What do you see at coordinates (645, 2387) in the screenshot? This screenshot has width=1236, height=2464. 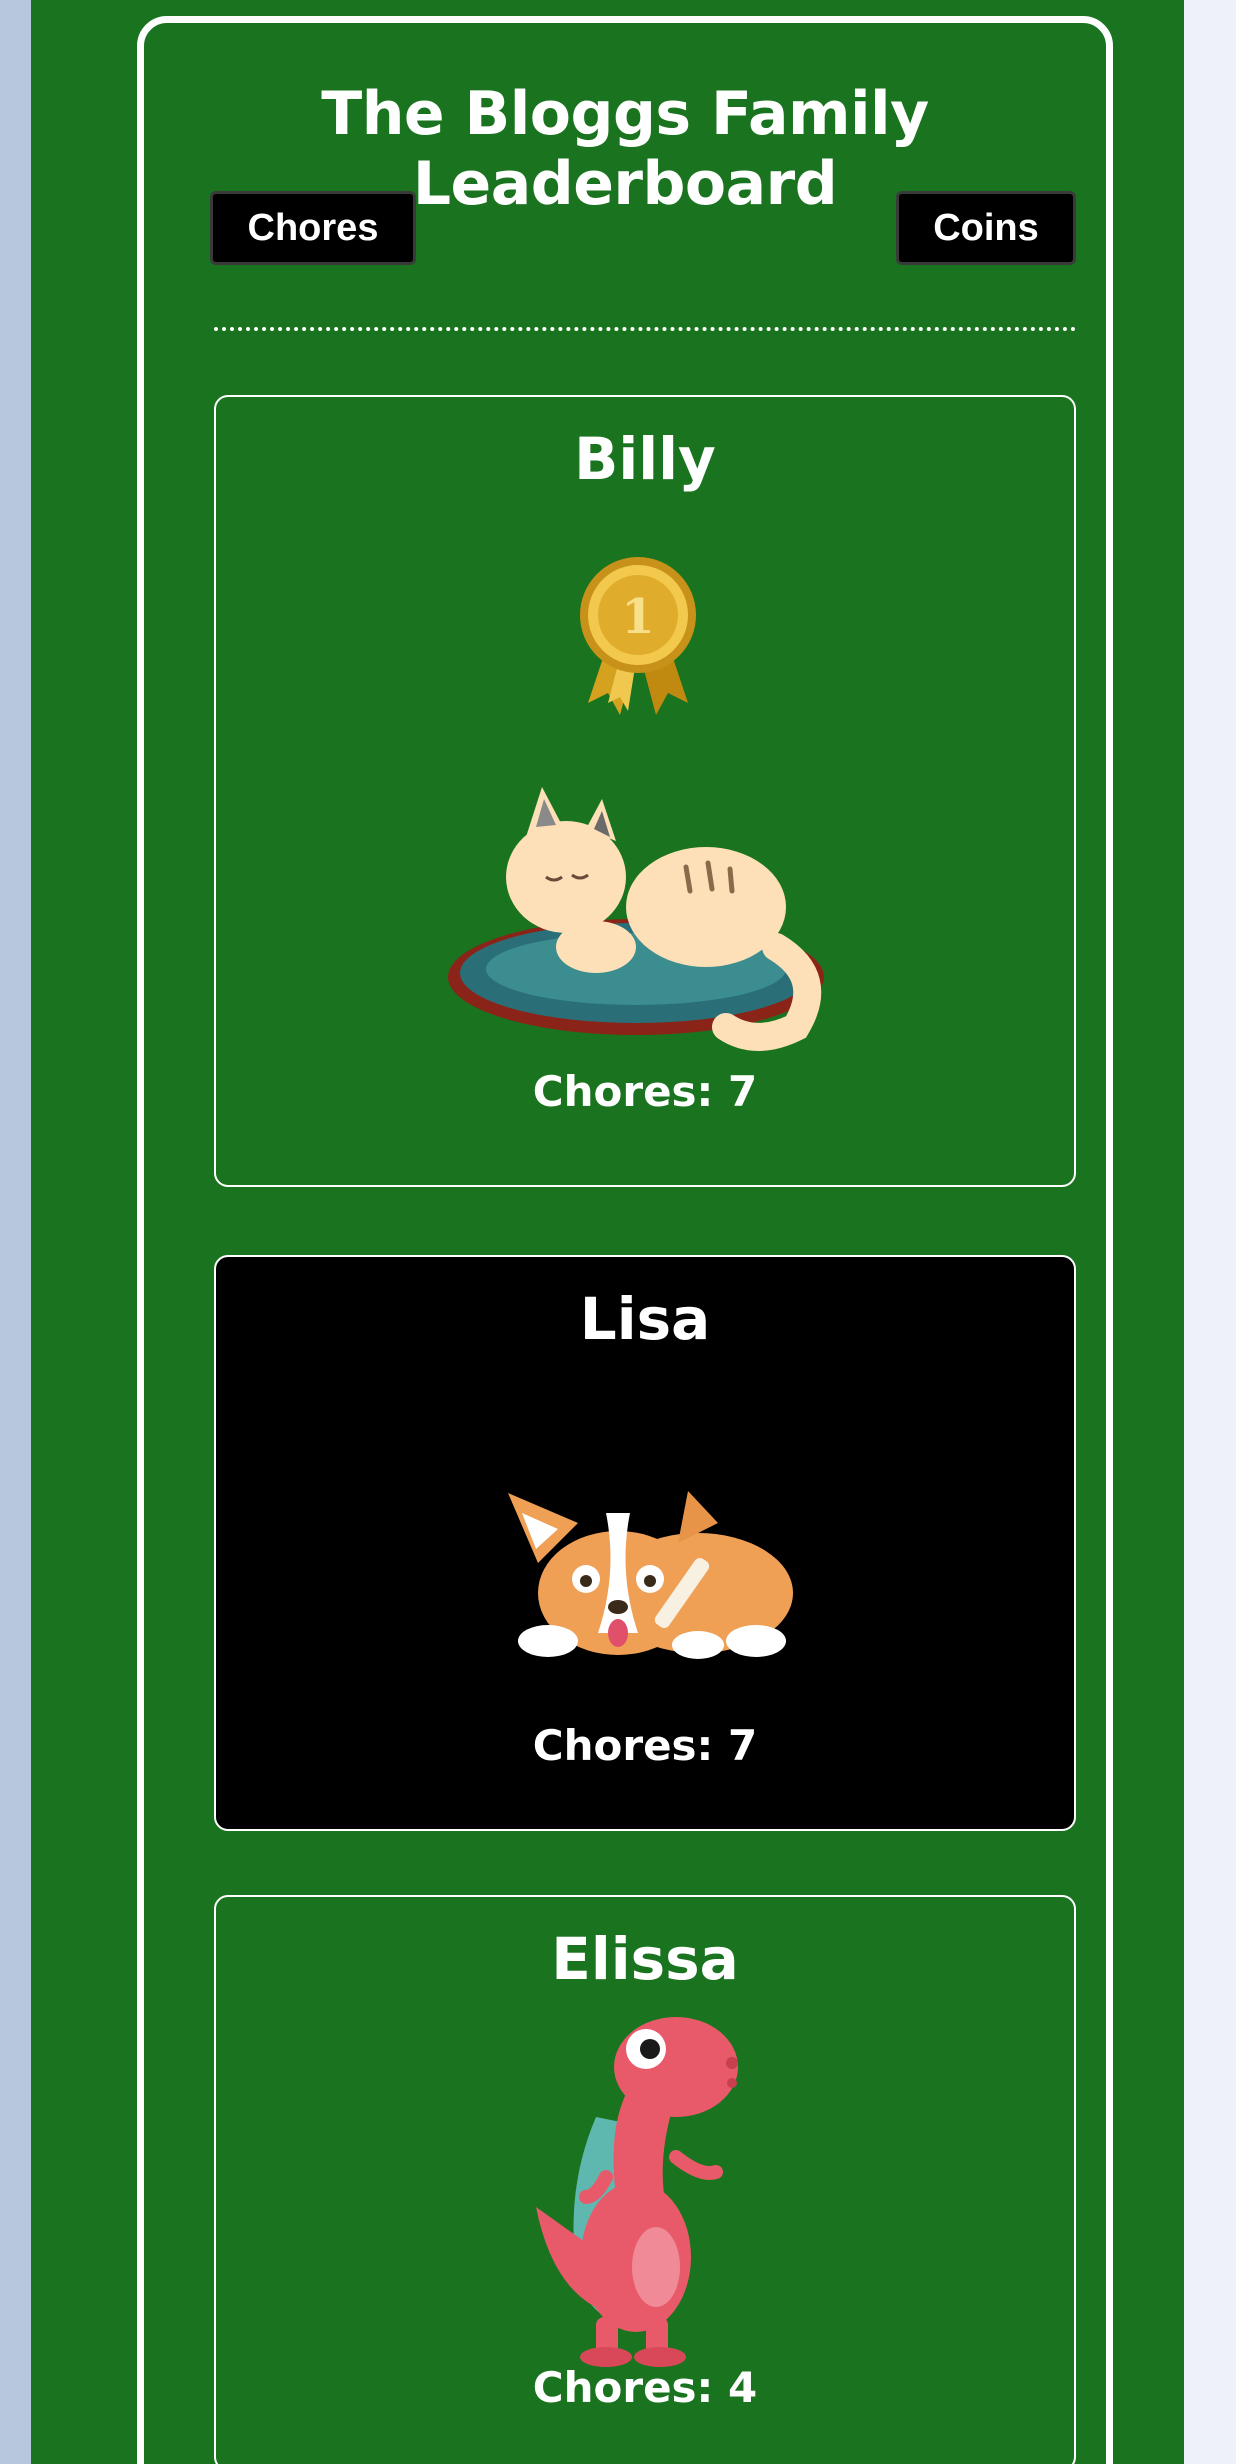 I see `member-chores: Chores: 4` at bounding box center [645, 2387].